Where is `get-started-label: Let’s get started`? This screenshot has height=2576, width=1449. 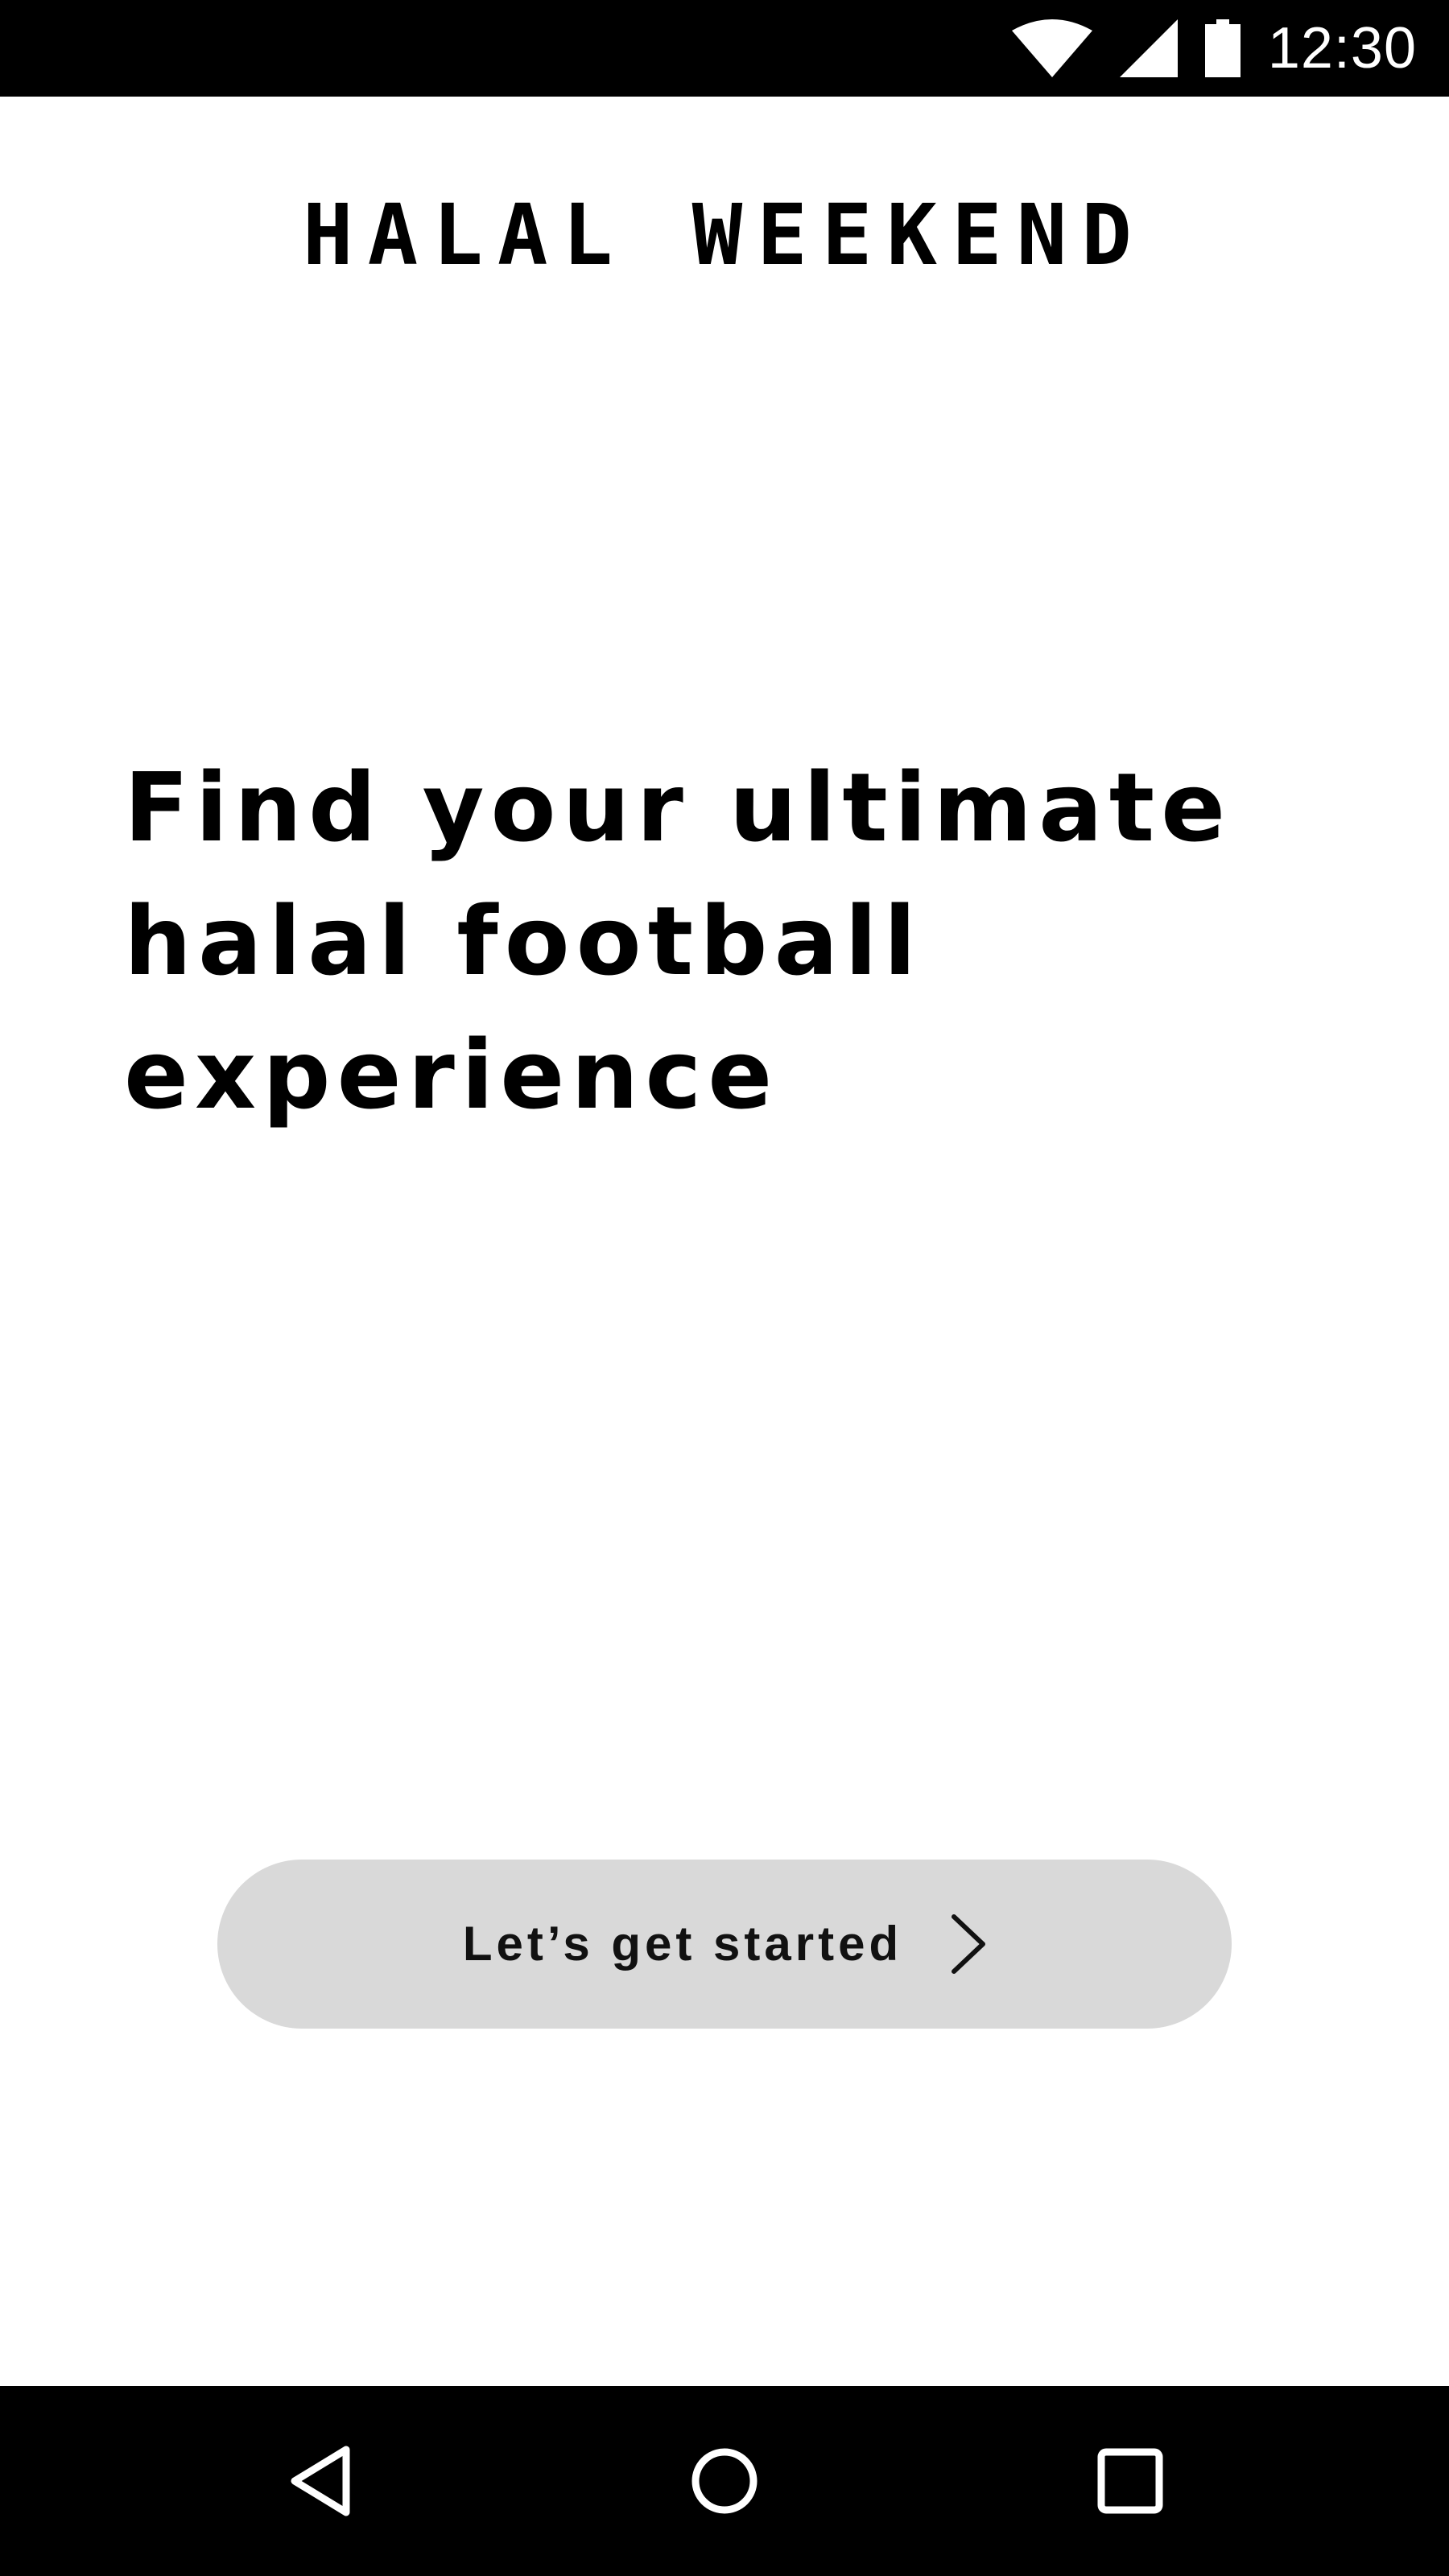 get-started-label: Let’s get started is located at coordinates (682, 1944).